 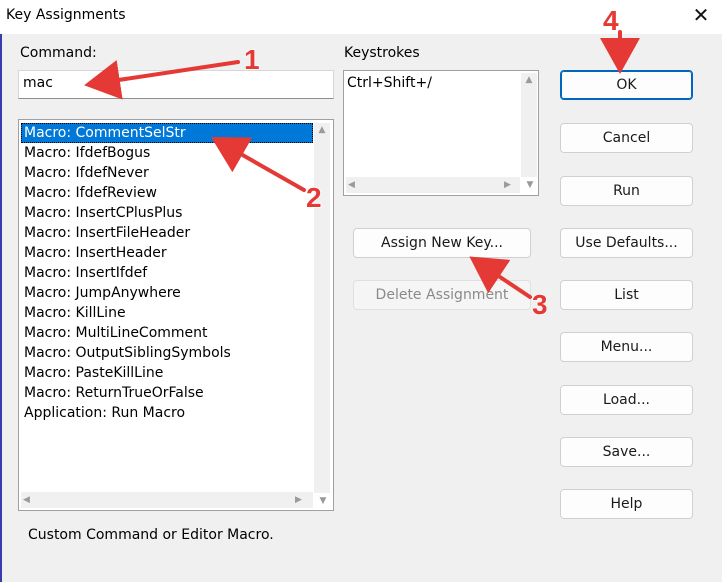 What do you see at coordinates (167, 153) in the screenshot?
I see `list-item: Macro: IfdefBogus` at bounding box center [167, 153].